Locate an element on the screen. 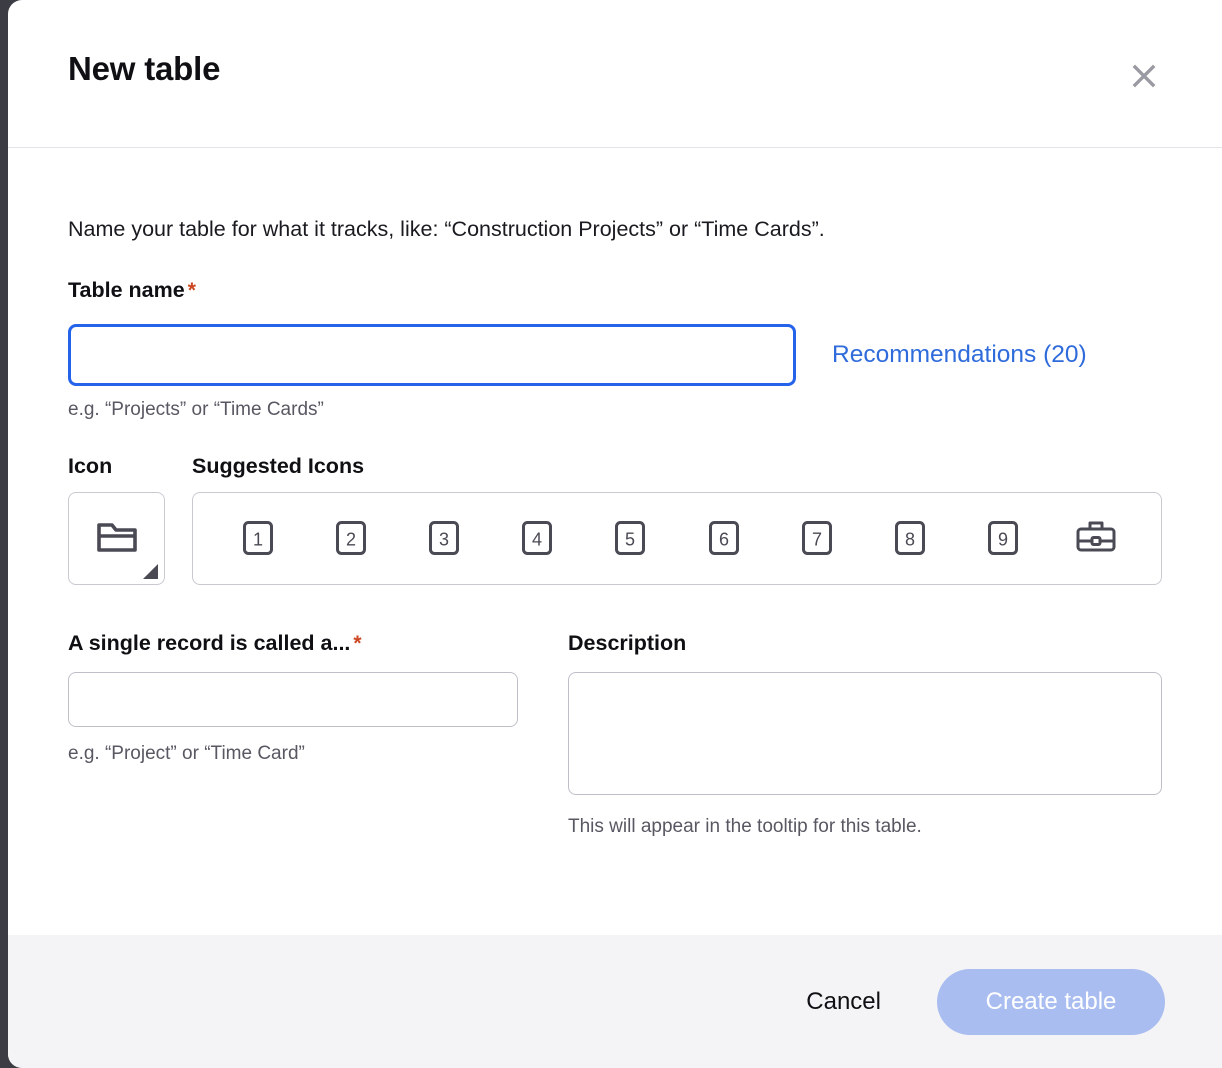  svg-text: 1 is located at coordinates (258, 540).